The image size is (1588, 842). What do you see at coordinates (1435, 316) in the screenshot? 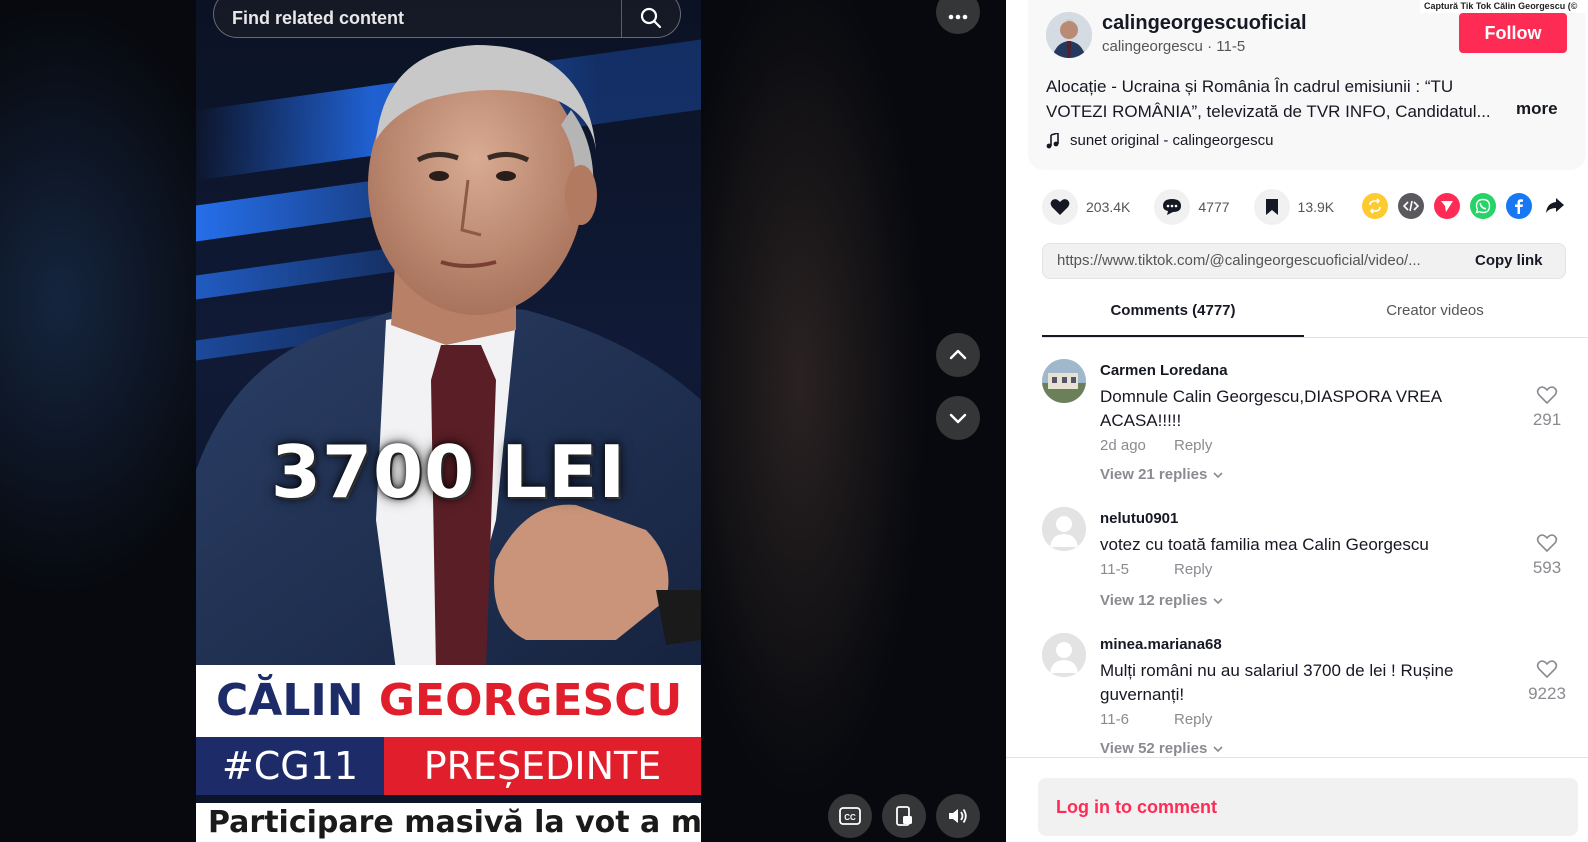
I see `tab-creator-videos: Creator videos` at bounding box center [1435, 316].